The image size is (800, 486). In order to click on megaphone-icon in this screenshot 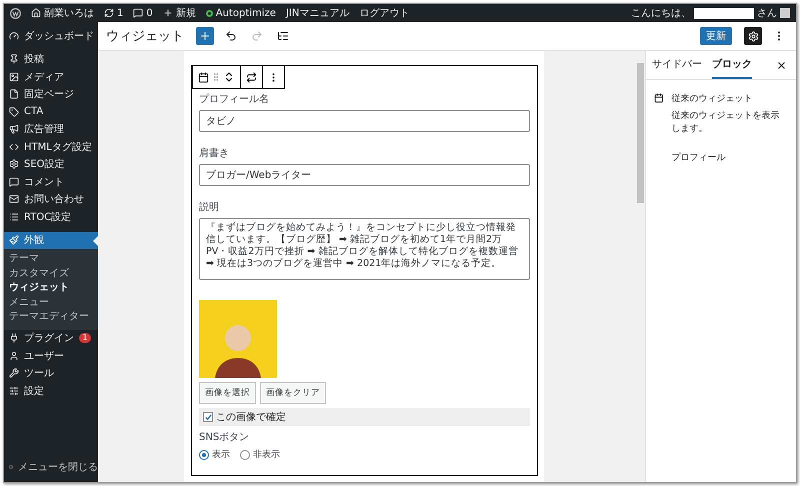, I will do `click(14, 129)`.